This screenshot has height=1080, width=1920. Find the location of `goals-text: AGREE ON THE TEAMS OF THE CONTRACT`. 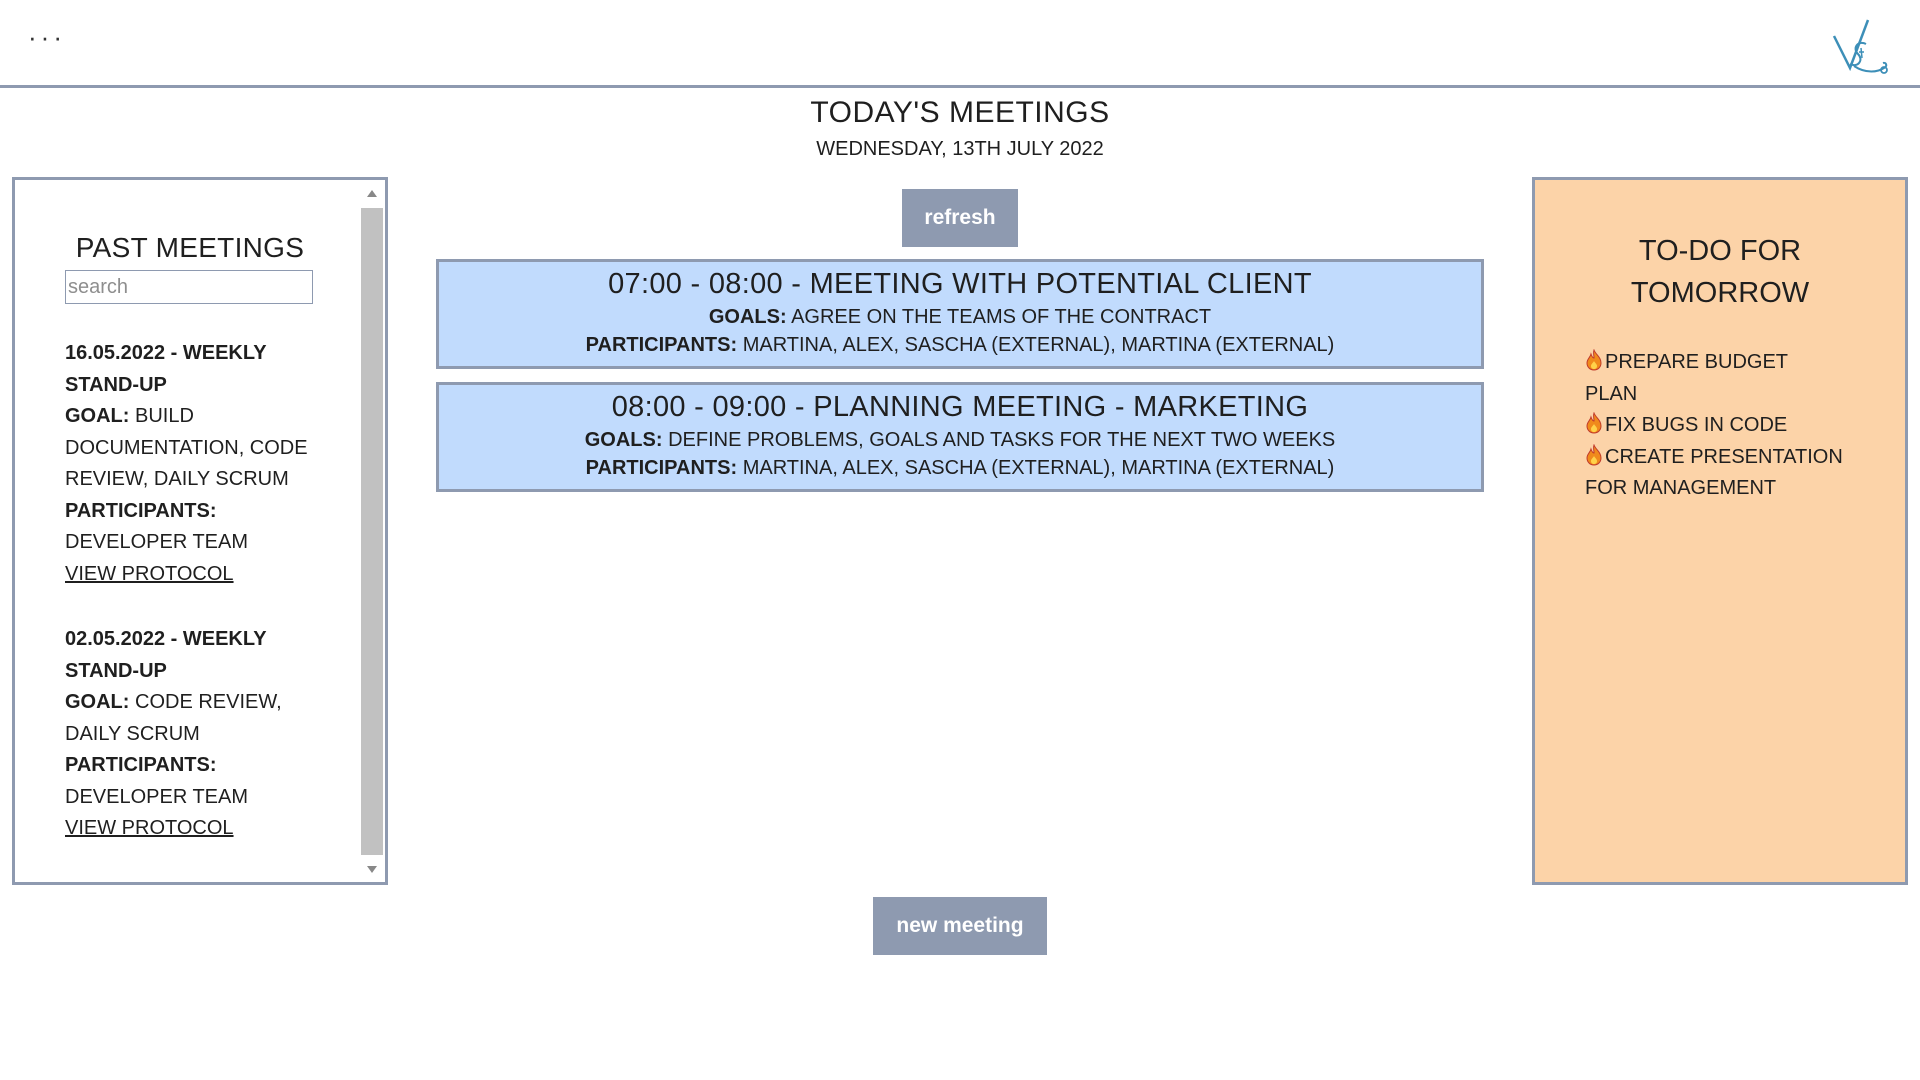

goals-text: AGREE ON THE TEAMS OF THE CONTRACT is located at coordinates (1001, 317).